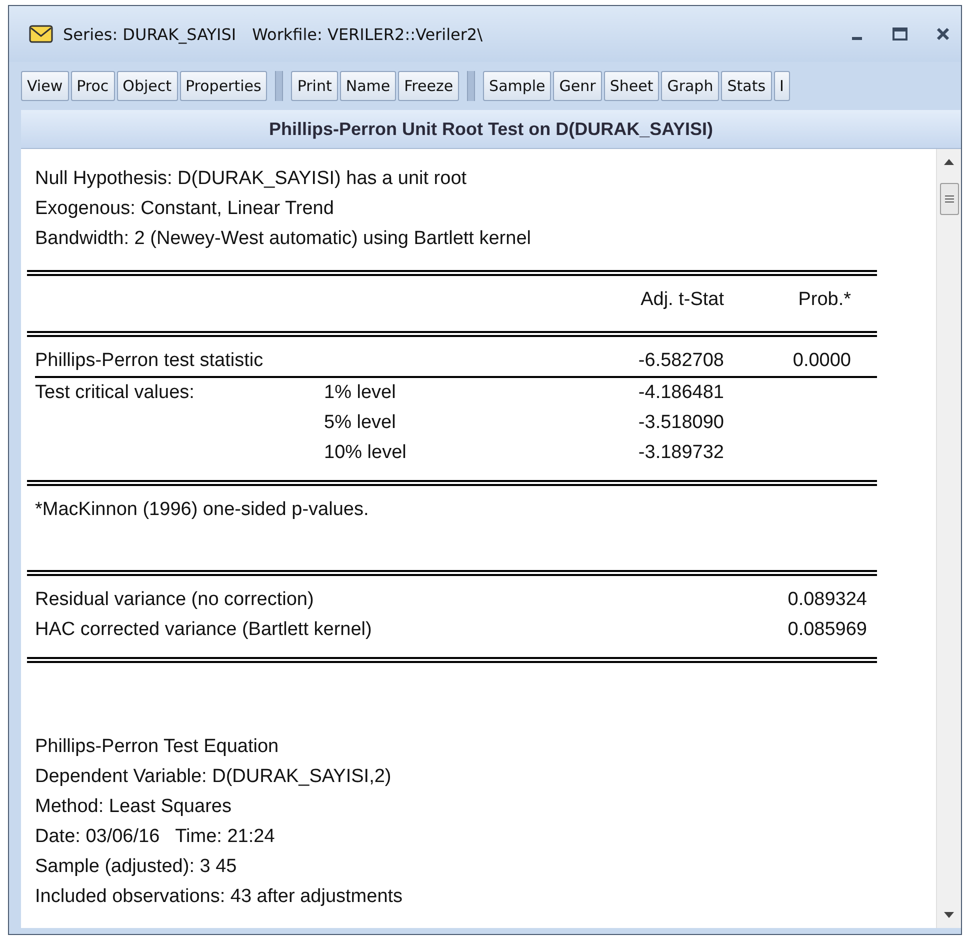 The width and height of the screenshot is (979, 941). I want to click on level-label: 1% level, so click(360, 393).